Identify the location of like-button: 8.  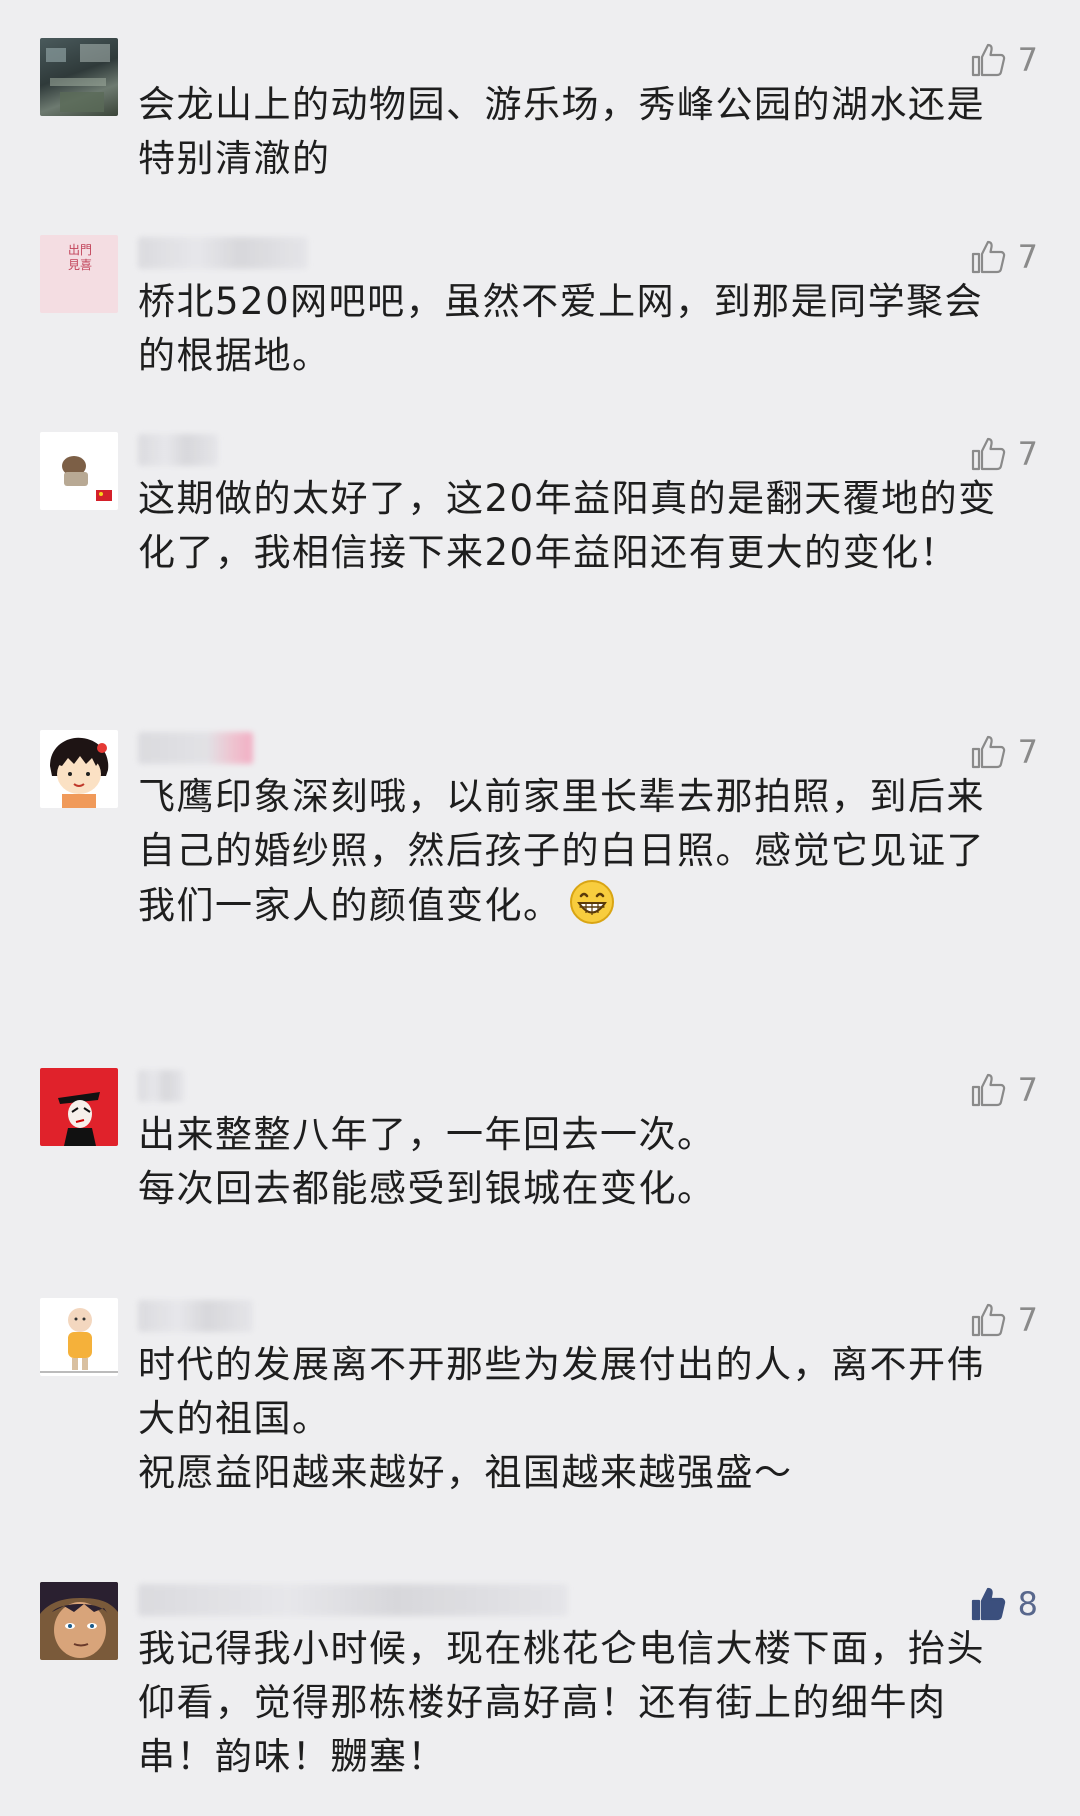
(1004, 1604).